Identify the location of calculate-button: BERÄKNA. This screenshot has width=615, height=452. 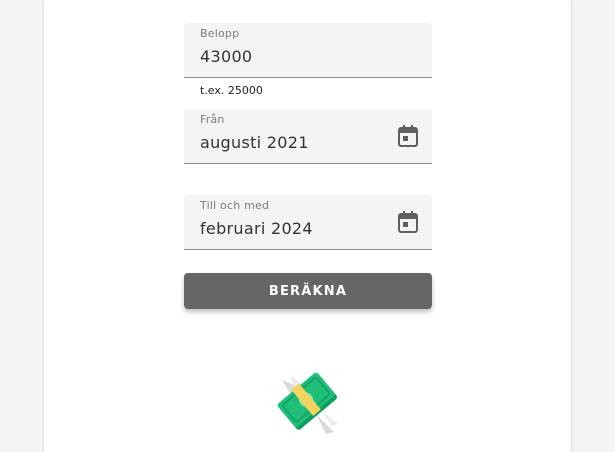
(308, 291).